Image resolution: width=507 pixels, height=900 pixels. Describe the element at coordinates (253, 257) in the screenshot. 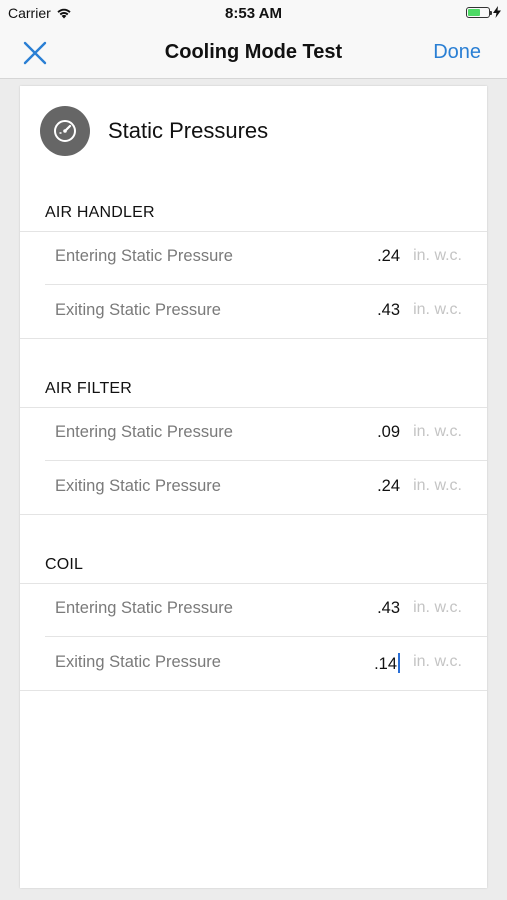

I see `row-entering-static-pressure: Entering Static Pressure .24 in. w.c.` at that location.